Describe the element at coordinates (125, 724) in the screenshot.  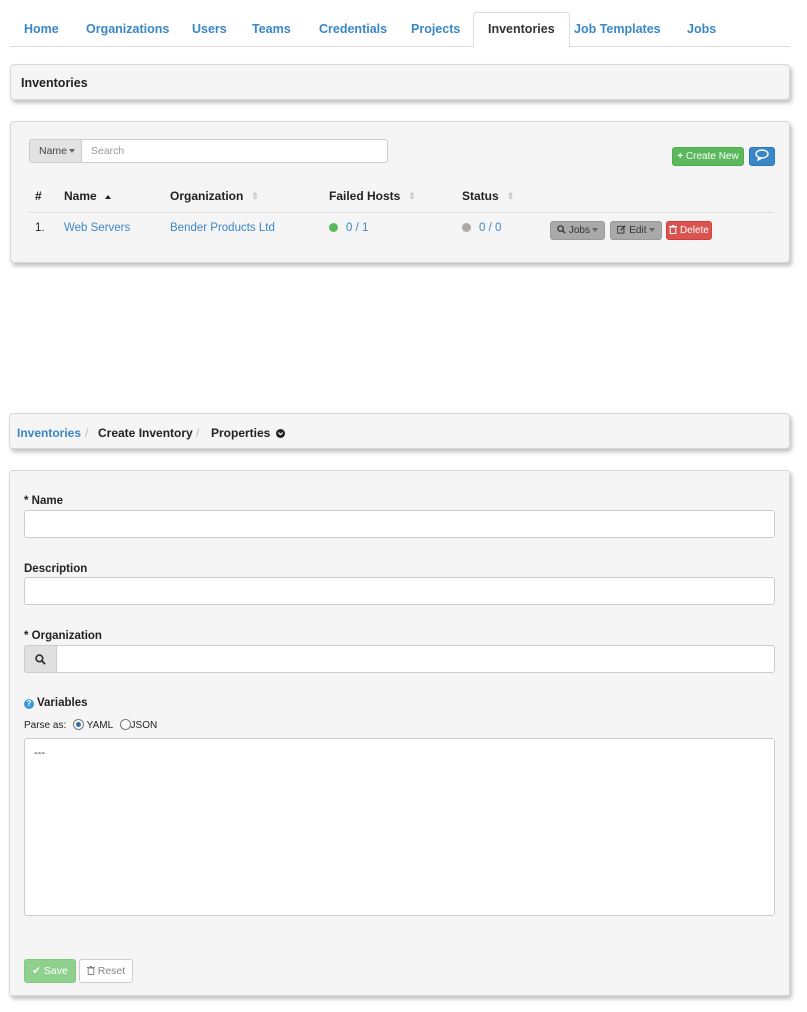
I see `json-radio` at that location.